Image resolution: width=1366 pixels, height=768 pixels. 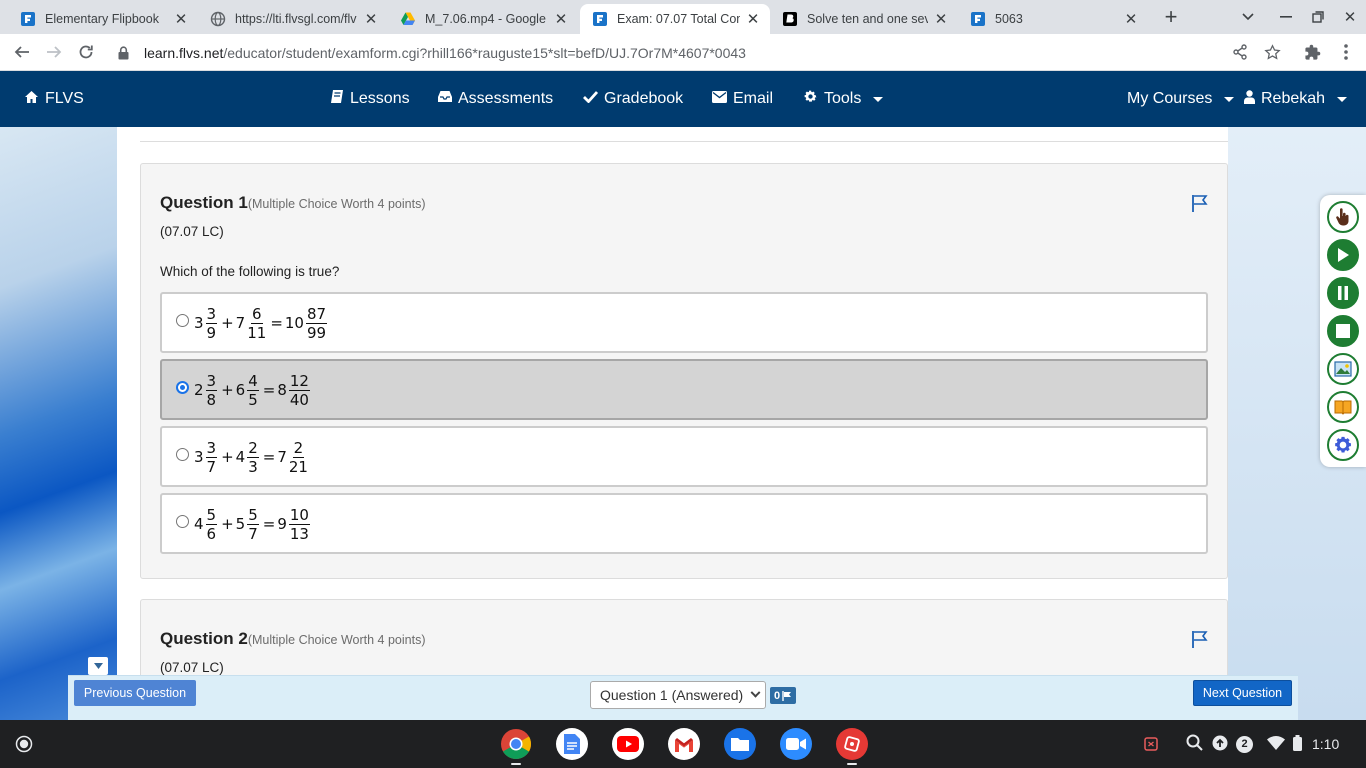 What do you see at coordinates (125, 52) in the screenshot?
I see `lock-icon` at bounding box center [125, 52].